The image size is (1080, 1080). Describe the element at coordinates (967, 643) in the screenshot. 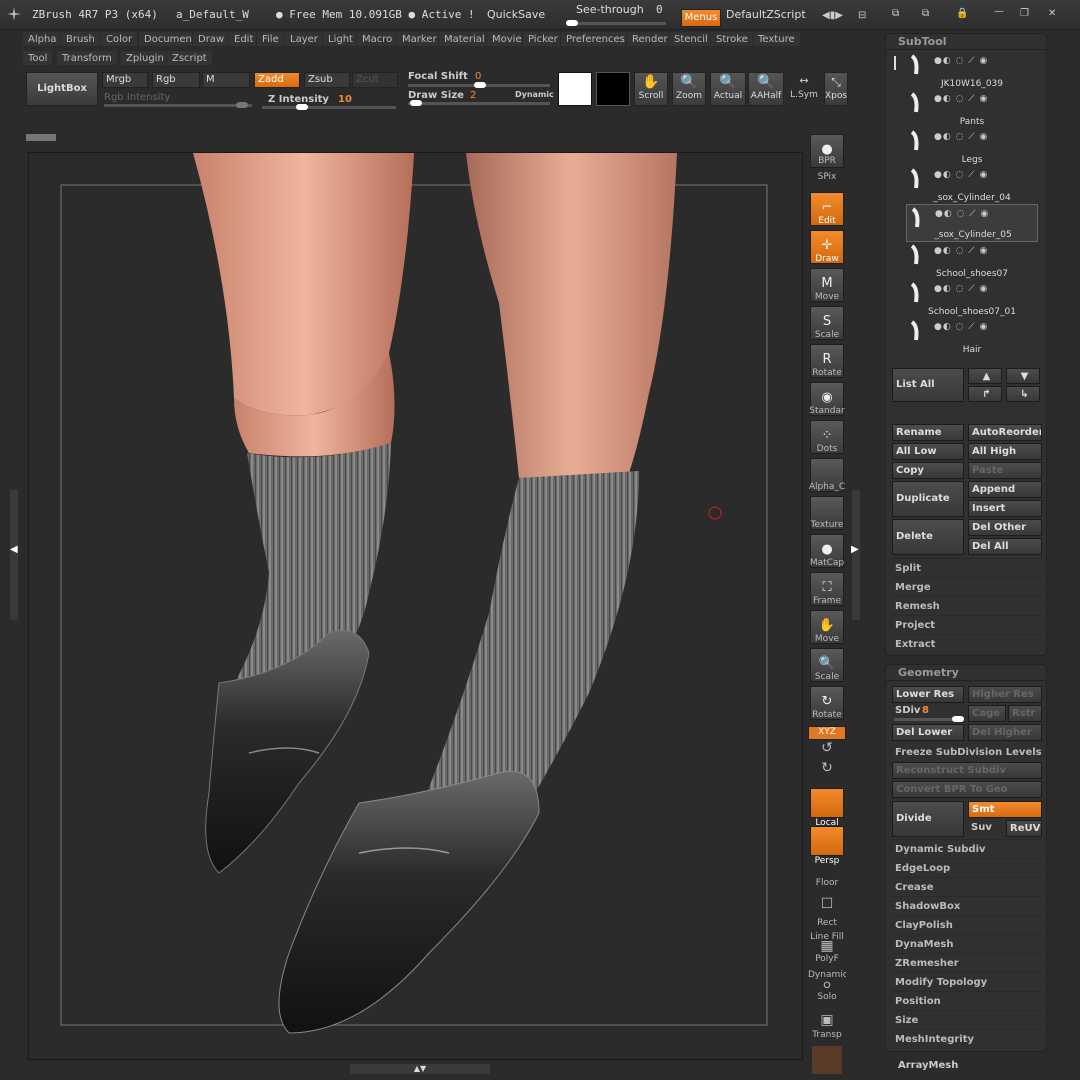

I see `extract-section: Extract` at that location.